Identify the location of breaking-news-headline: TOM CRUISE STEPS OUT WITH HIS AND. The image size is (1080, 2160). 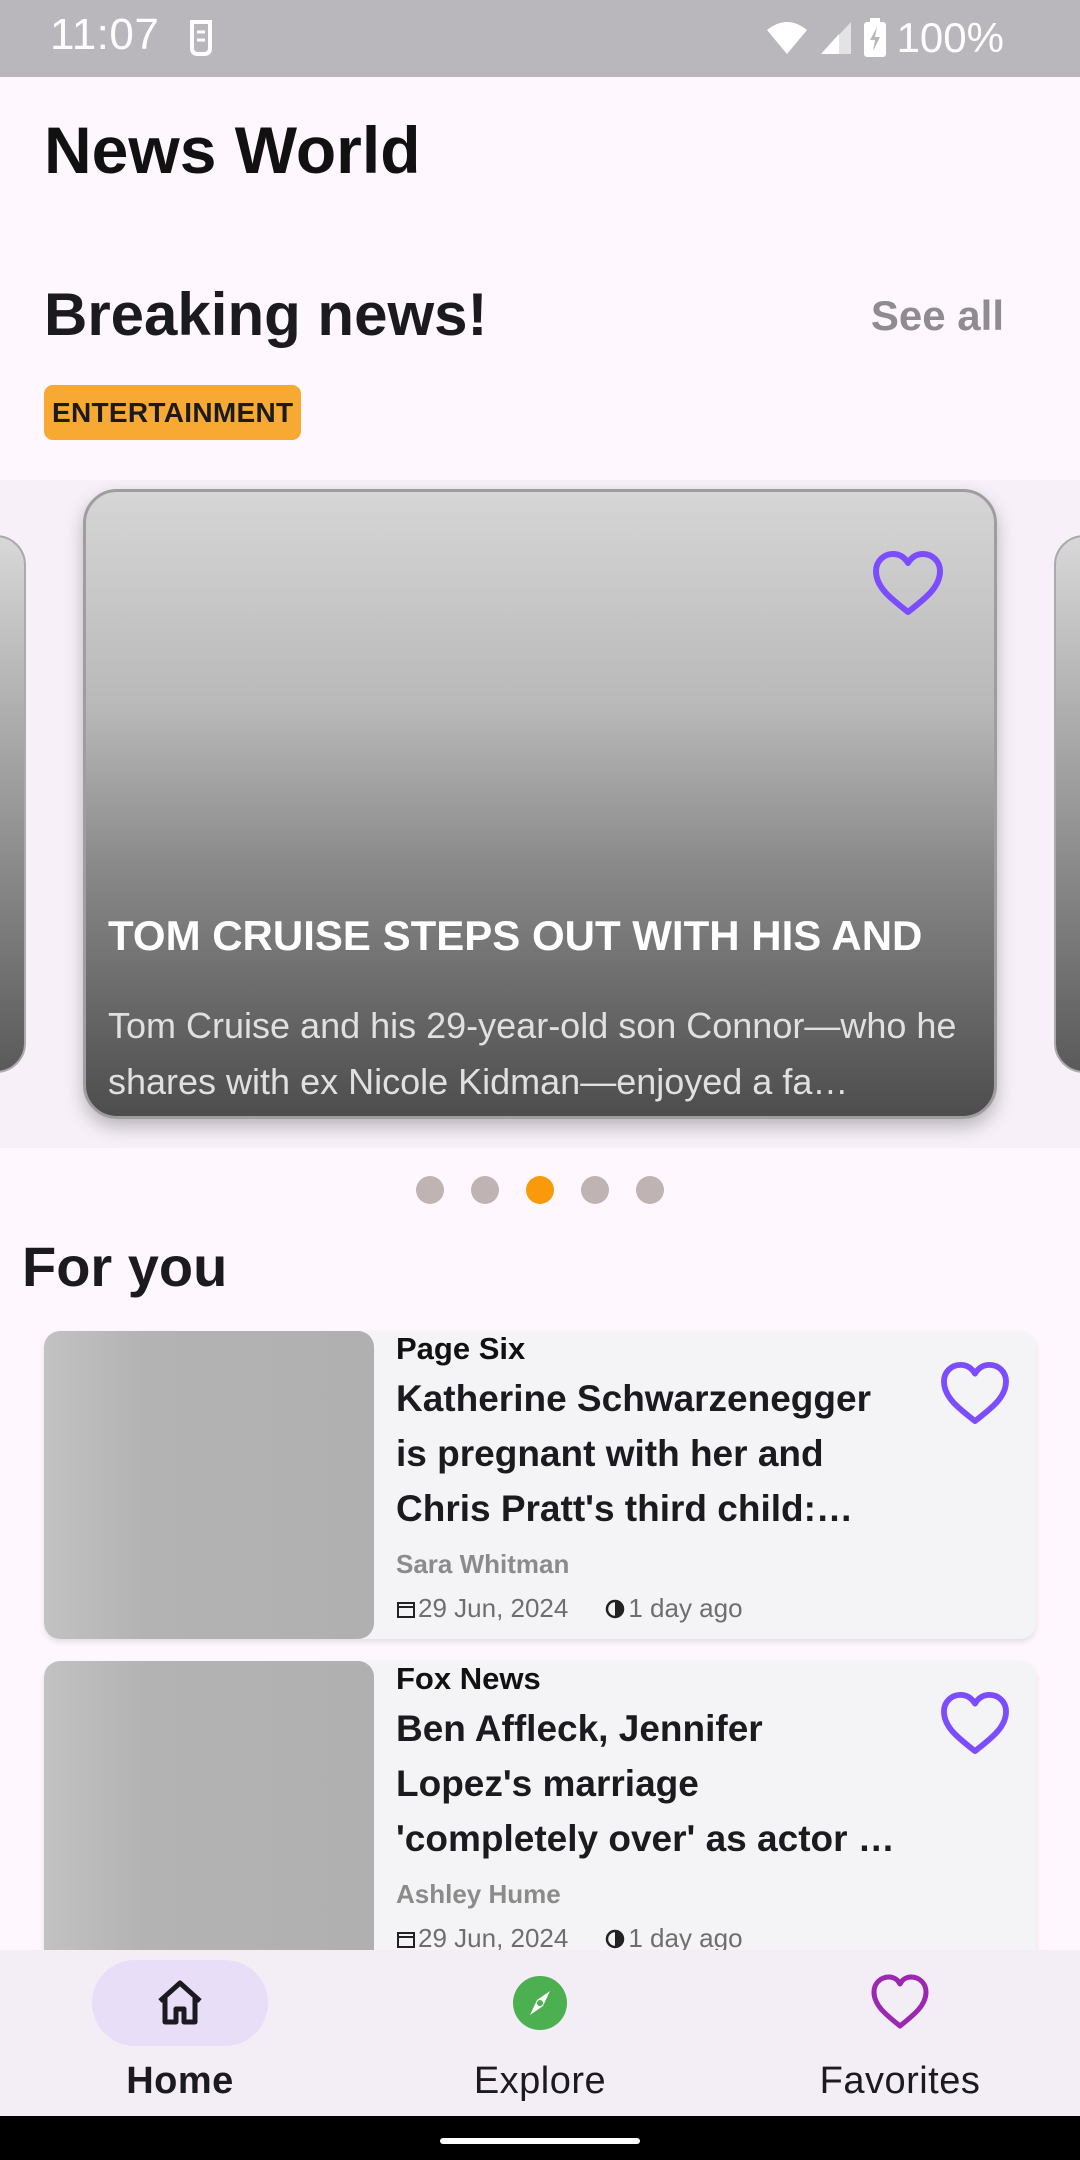
(515, 935).